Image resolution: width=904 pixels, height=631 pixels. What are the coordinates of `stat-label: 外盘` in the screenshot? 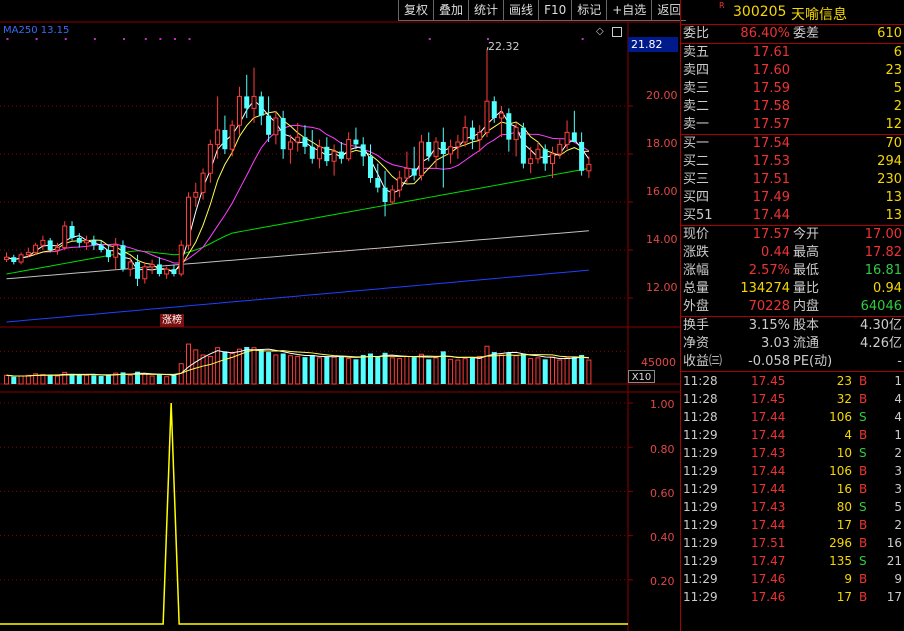 It's located at (696, 306).